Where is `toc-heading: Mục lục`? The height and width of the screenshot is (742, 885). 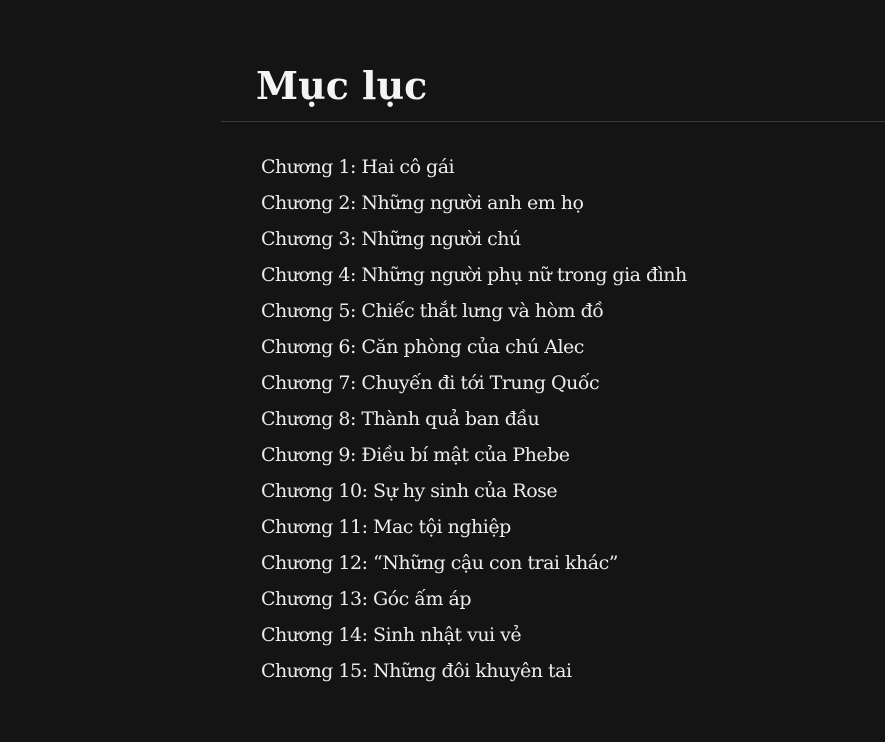
toc-heading: Mục lục is located at coordinates (342, 85).